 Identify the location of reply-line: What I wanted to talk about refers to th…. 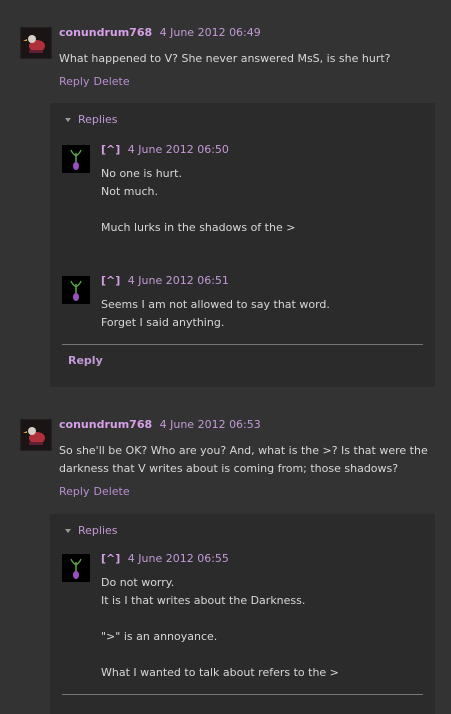
(220, 672).